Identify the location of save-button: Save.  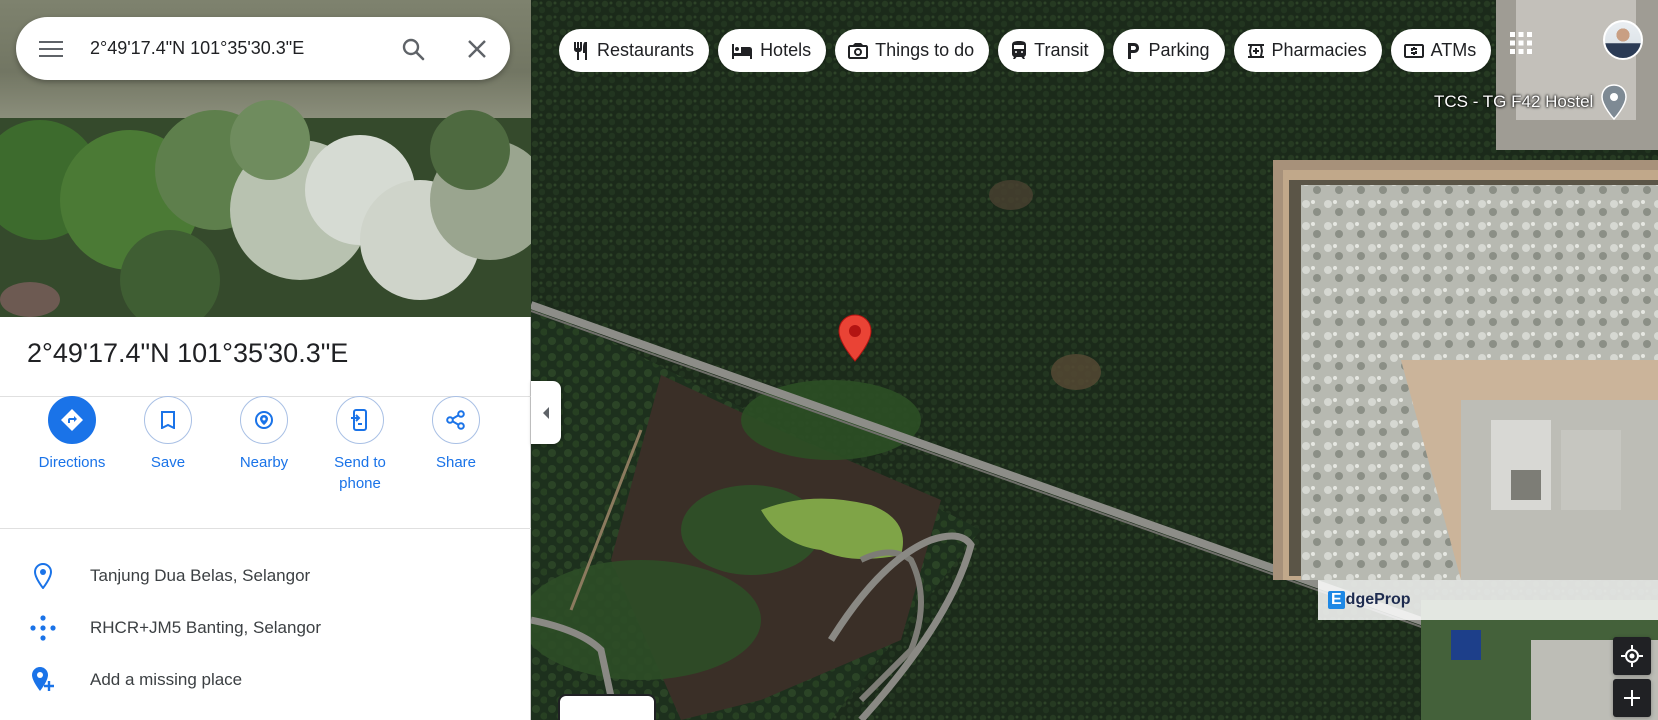
(168, 461).